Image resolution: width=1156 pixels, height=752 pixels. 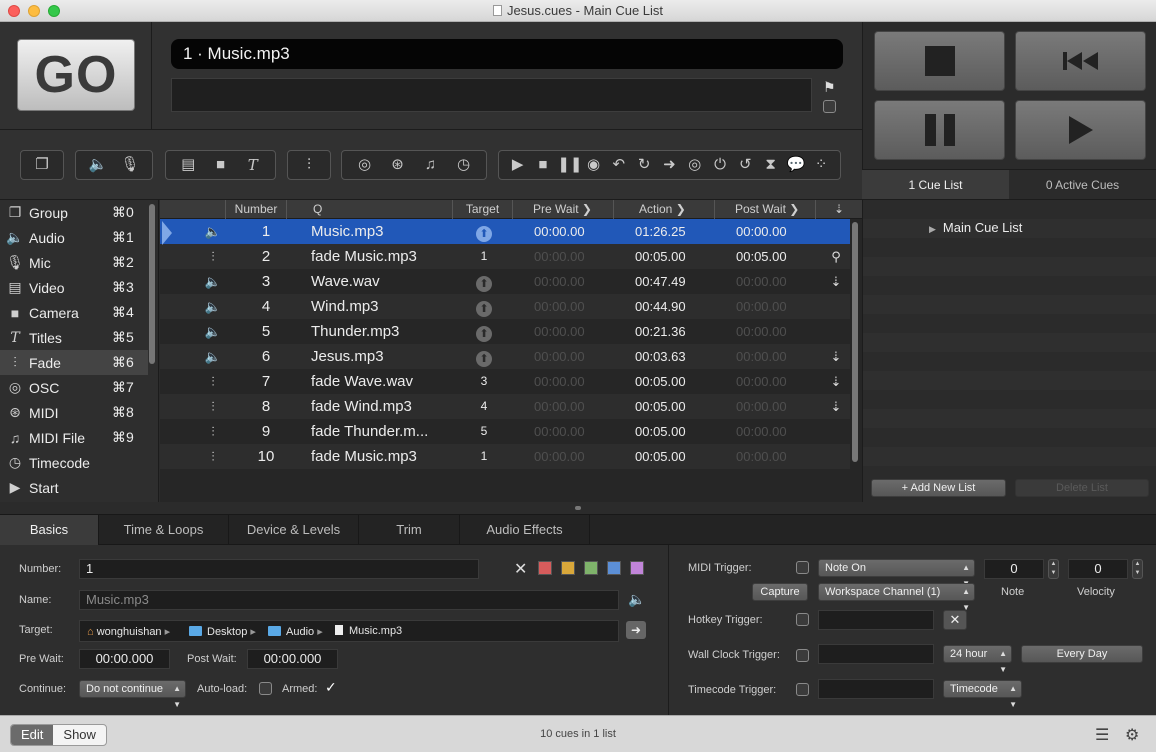 What do you see at coordinates (525, 530) in the screenshot?
I see `tab-audio-effects: Audio Effects` at bounding box center [525, 530].